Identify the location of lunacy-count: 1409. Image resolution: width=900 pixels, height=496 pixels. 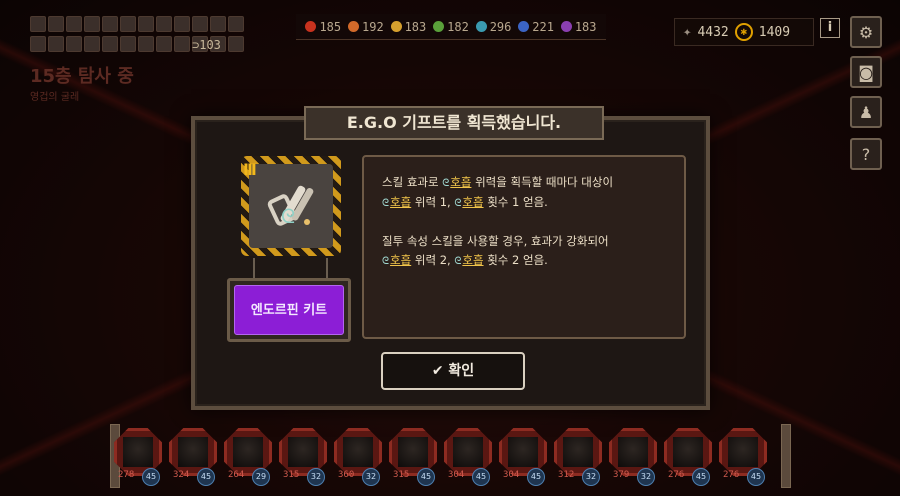
(774, 32).